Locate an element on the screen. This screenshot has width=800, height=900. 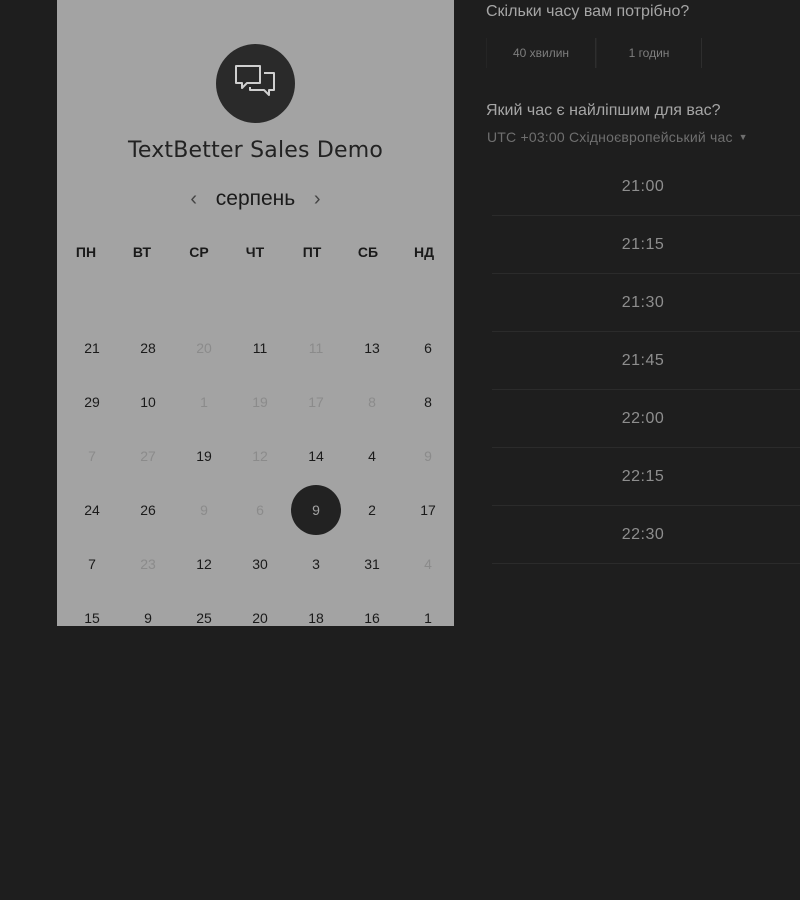
calendar-day: 28 is located at coordinates (148, 348).